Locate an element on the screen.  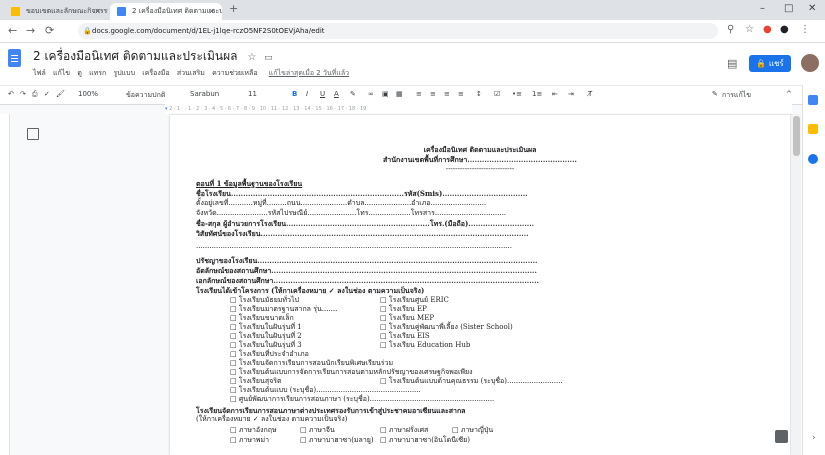
menu-insert: แทรก is located at coordinates (97, 73).